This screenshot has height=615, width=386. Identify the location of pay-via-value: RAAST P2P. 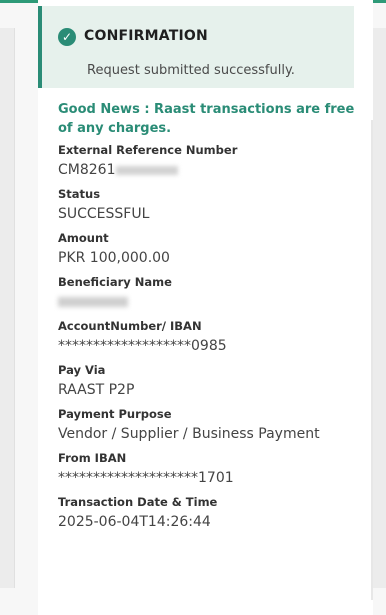
(96, 390).